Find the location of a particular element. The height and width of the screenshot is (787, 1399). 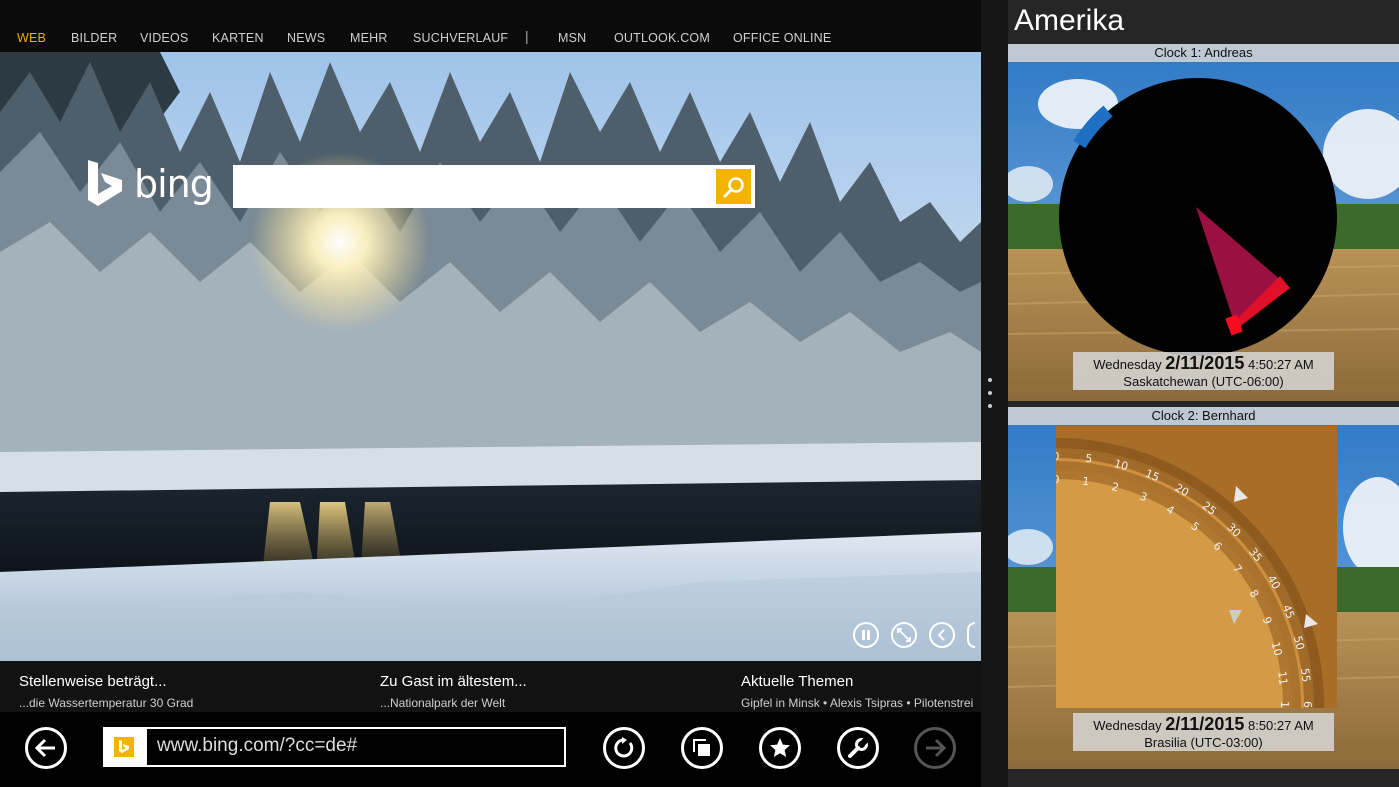

news-subtitle: ...die Wassertemperatur 30 Grad is located at coordinates (106, 703).